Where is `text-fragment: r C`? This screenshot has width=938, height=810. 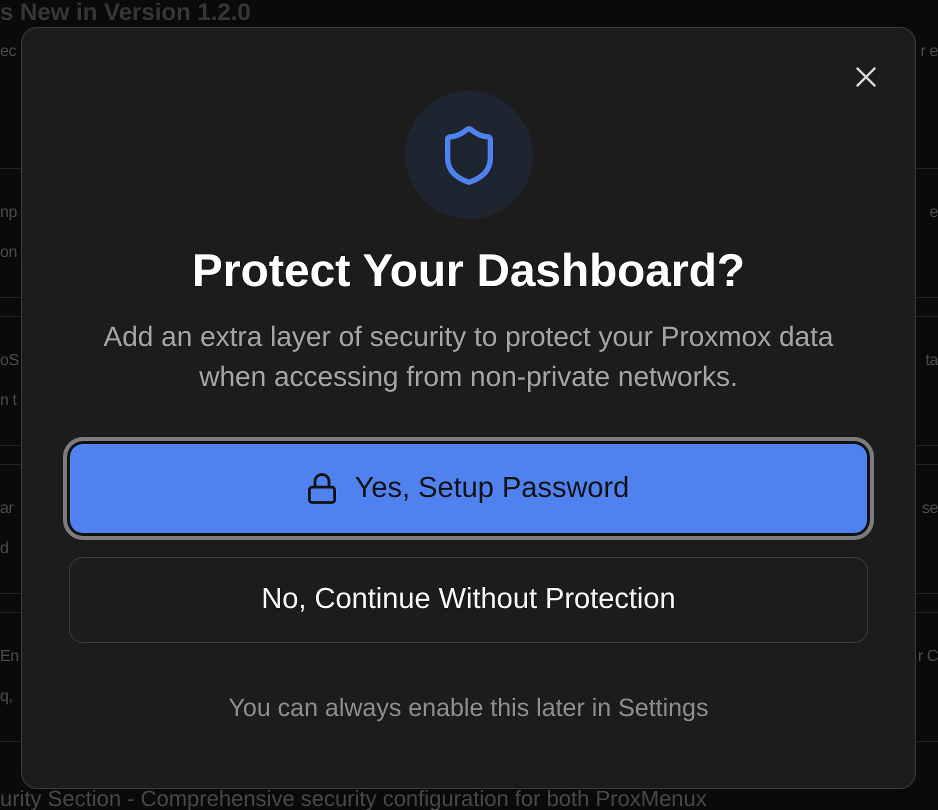 text-fragment: r C is located at coordinates (928, 657).